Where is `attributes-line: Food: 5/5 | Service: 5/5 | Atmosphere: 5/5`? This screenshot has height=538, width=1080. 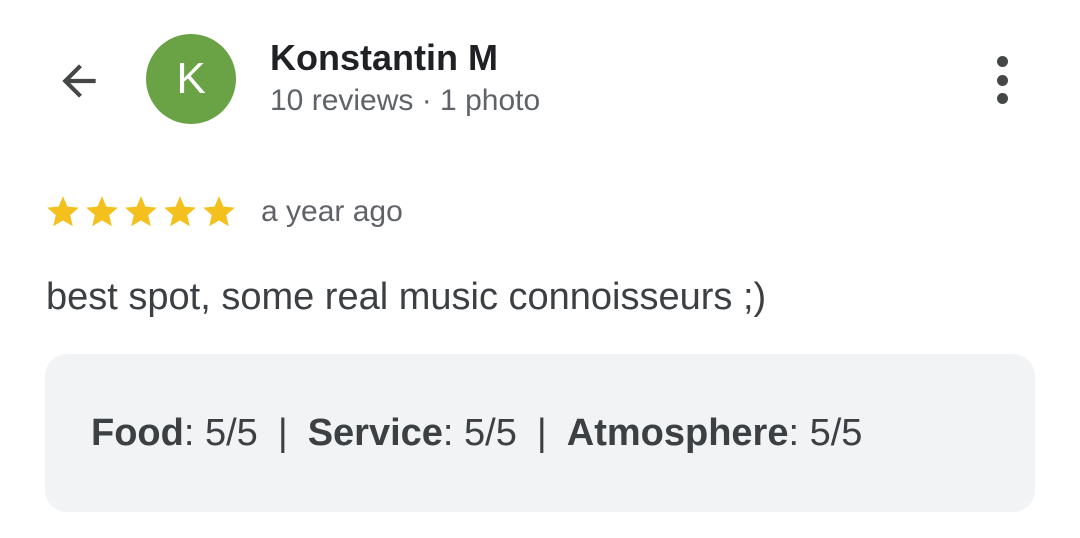
attributes-line: Food: 5/5 | Service: 5/5 | Atmosphere: 5/5 is located at coordinates (476, 433).